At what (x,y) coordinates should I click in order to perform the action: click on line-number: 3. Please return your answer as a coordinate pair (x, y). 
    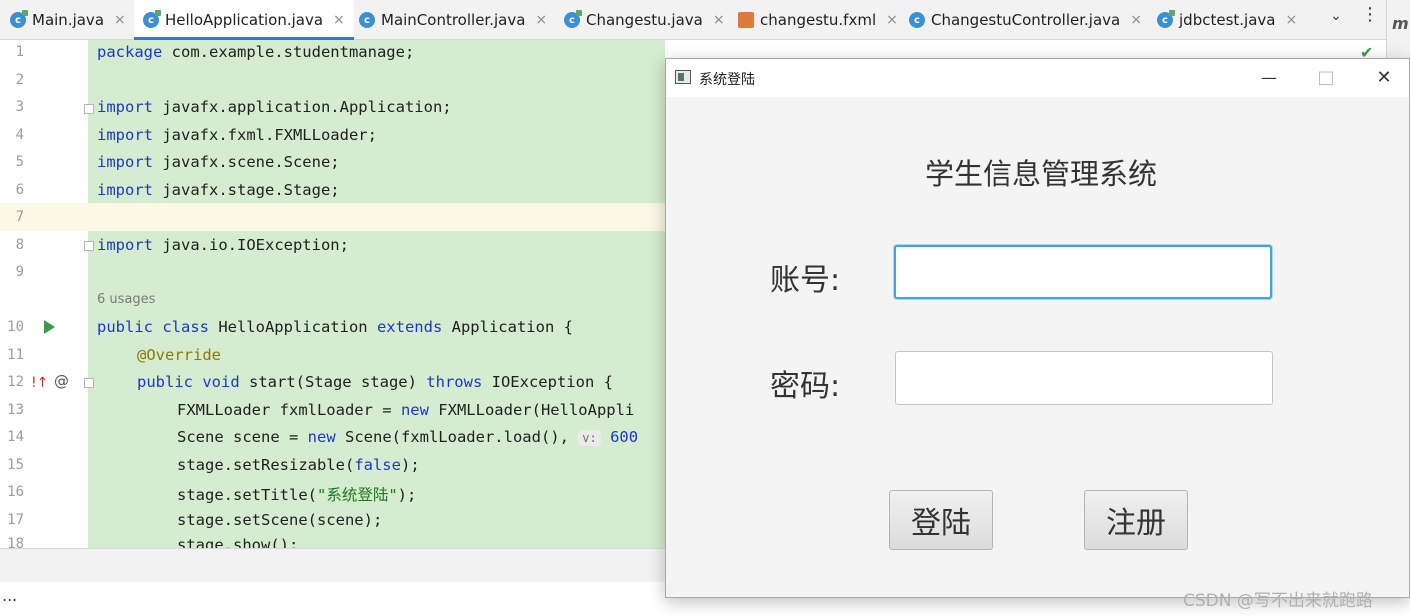
    Looking at the image, I should click on (19, 107).